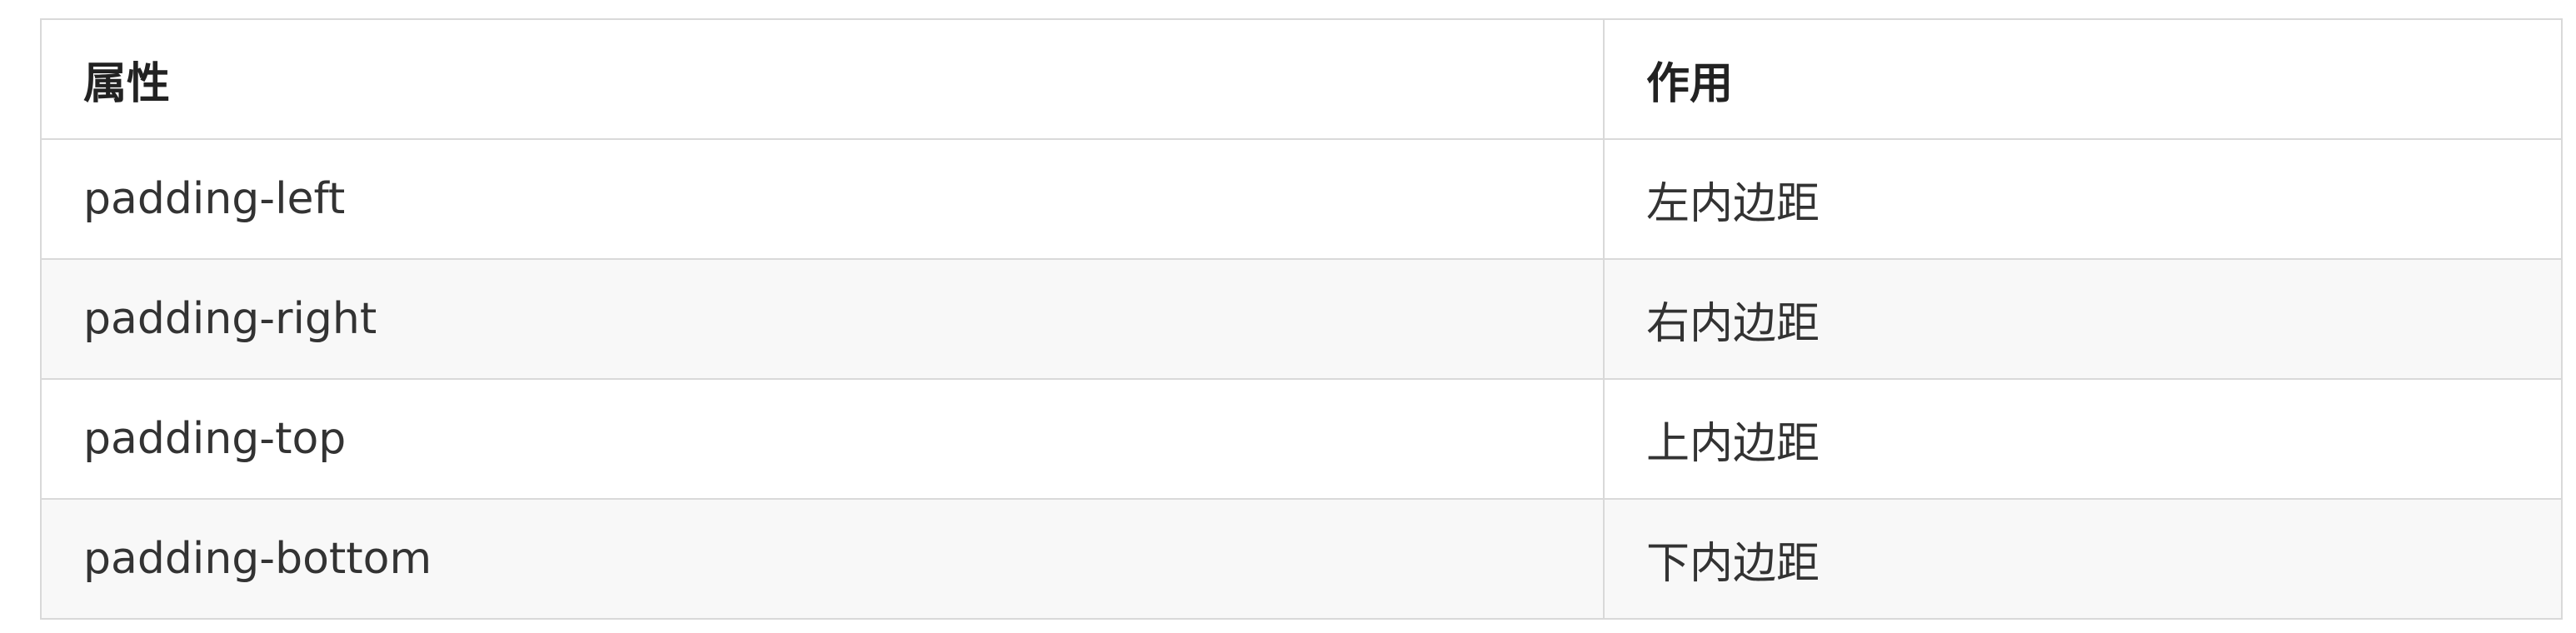  What do you see at coordinates (2083, 199) in the screenshot?
I see `function-cell: 左内边距` at bounding box center [2083, 199].